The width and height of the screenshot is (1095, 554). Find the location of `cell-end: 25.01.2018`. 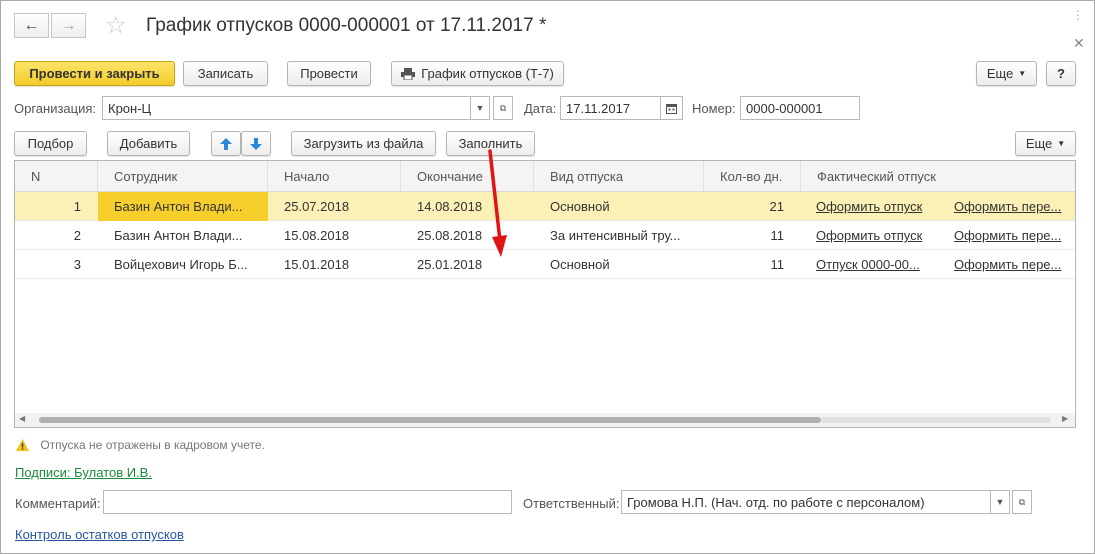

cell-end: 25.01.2018 is located at coordinates (475, 264).